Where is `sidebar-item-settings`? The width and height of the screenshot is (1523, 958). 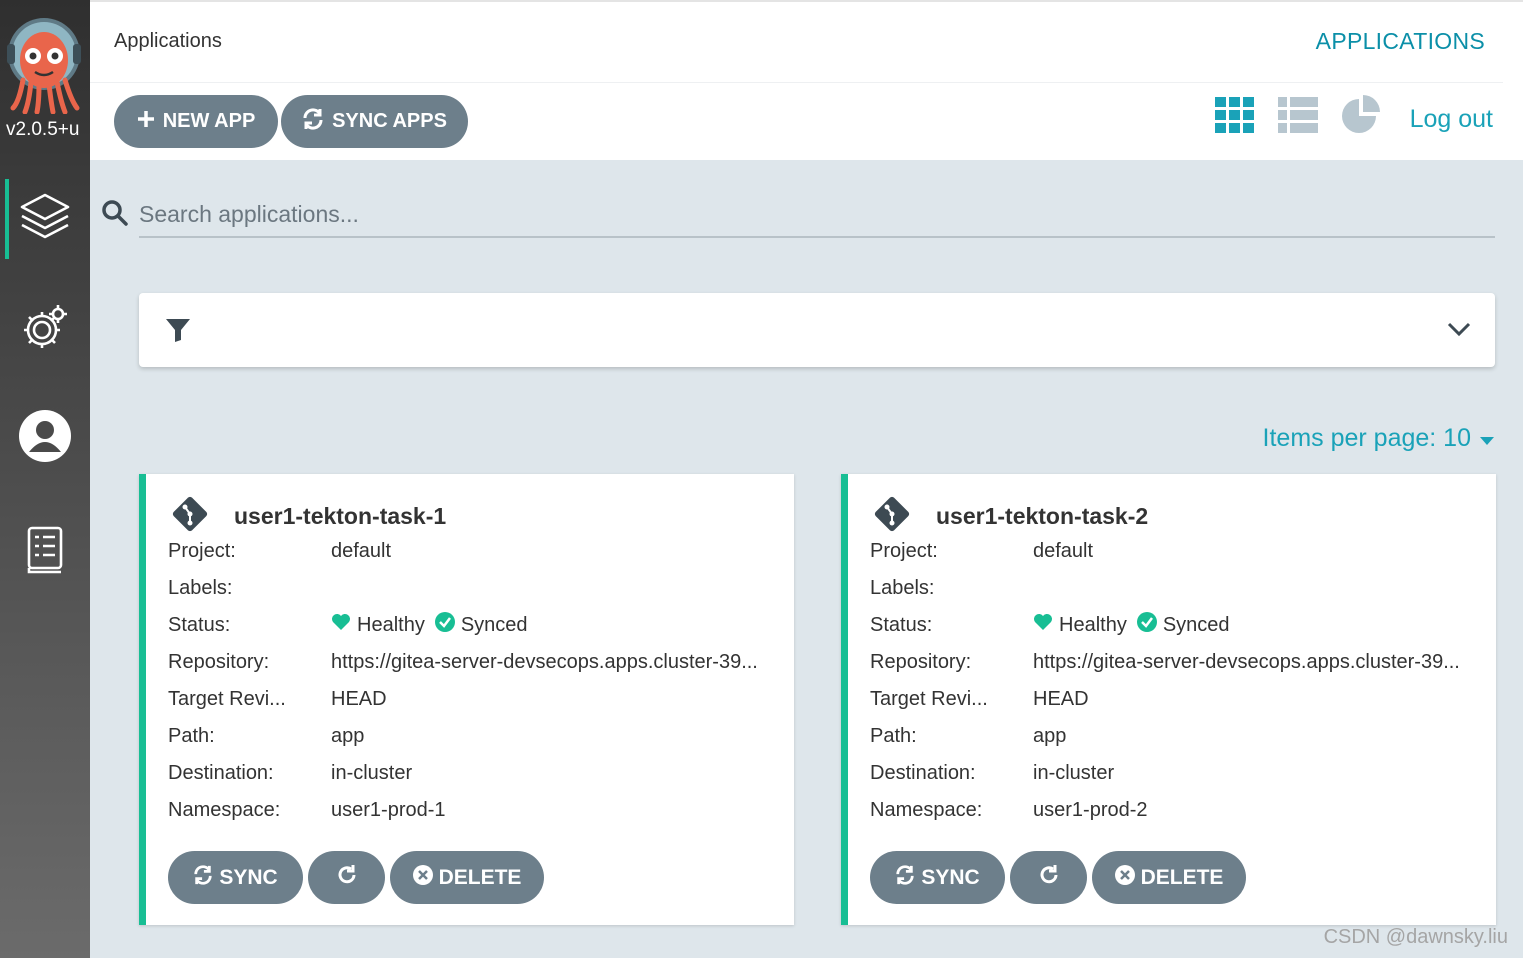
sidebar-item-settings is located at coordinates (45, 329).